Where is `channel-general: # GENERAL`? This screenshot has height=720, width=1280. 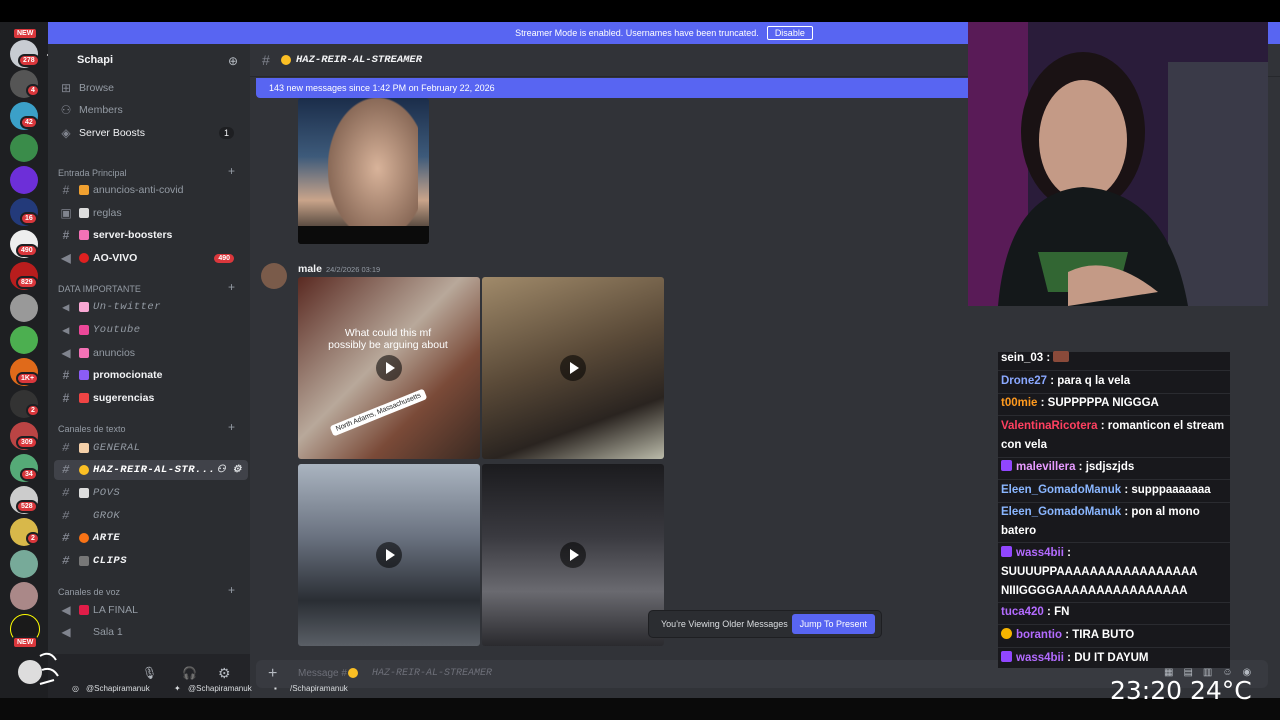
channel-general: # GENERAL is located at coordinates (148, 448).